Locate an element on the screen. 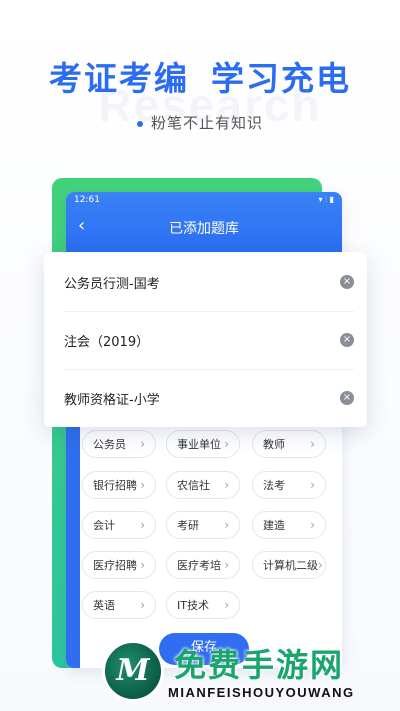 The width and height of the screenshot is (400, 711). app-bar: 12:61 ▾ ⫶ ▮ ‹ 已添加题库 is located at coordinates (204, 224).